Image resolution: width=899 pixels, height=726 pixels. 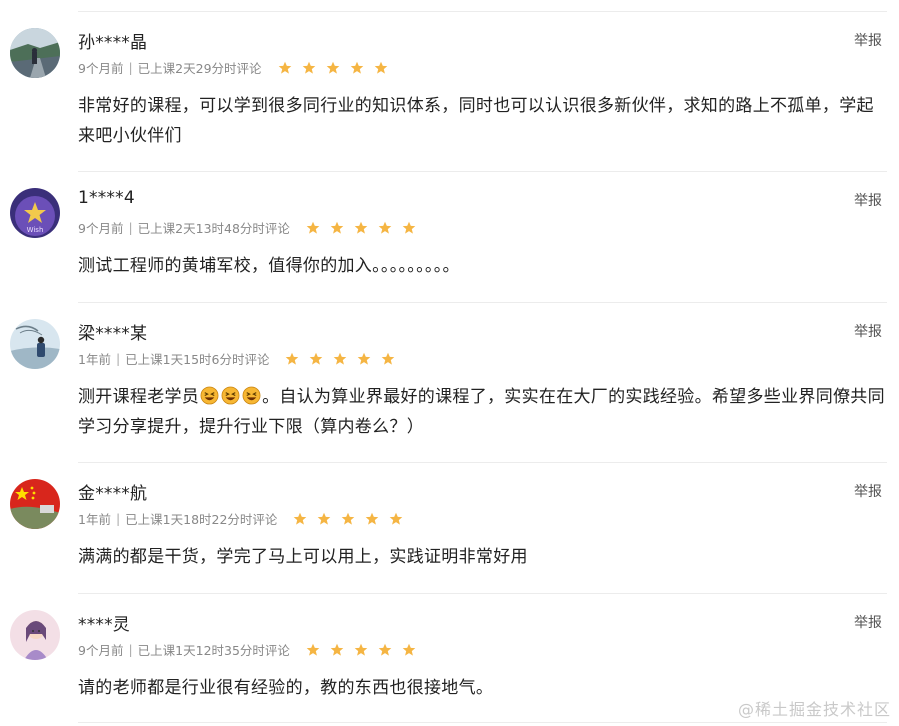 I want to click on divider, so click(x=482, y=722).